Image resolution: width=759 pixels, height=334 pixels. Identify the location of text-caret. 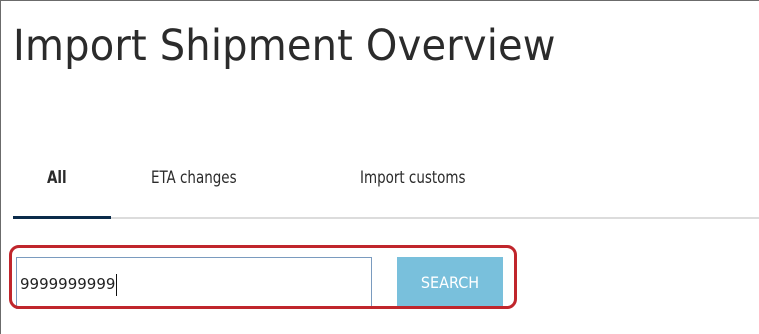
(117, 284).